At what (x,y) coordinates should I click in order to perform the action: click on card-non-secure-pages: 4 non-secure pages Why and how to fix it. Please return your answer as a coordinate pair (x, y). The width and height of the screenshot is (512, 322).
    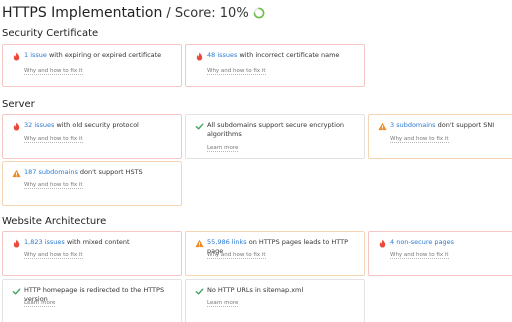
    Looking at the image, I should click on (440, 253).